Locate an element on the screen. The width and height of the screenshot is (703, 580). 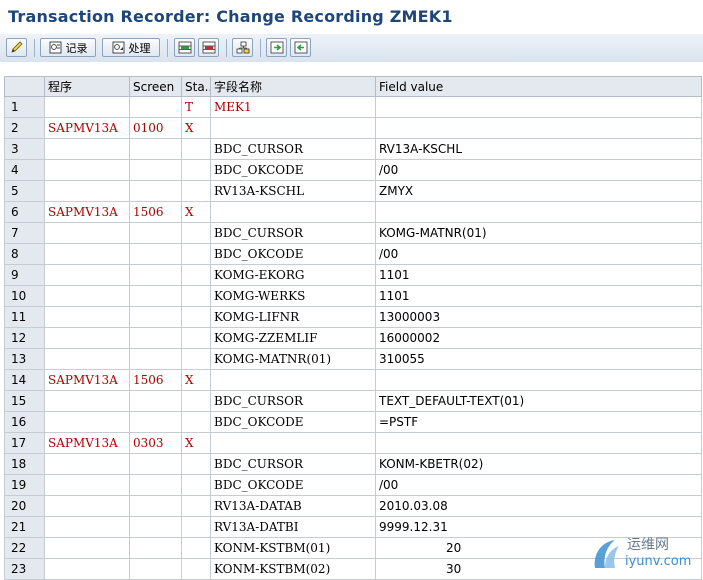
column-header-program: 程序 is located at coordinates (87, 86).